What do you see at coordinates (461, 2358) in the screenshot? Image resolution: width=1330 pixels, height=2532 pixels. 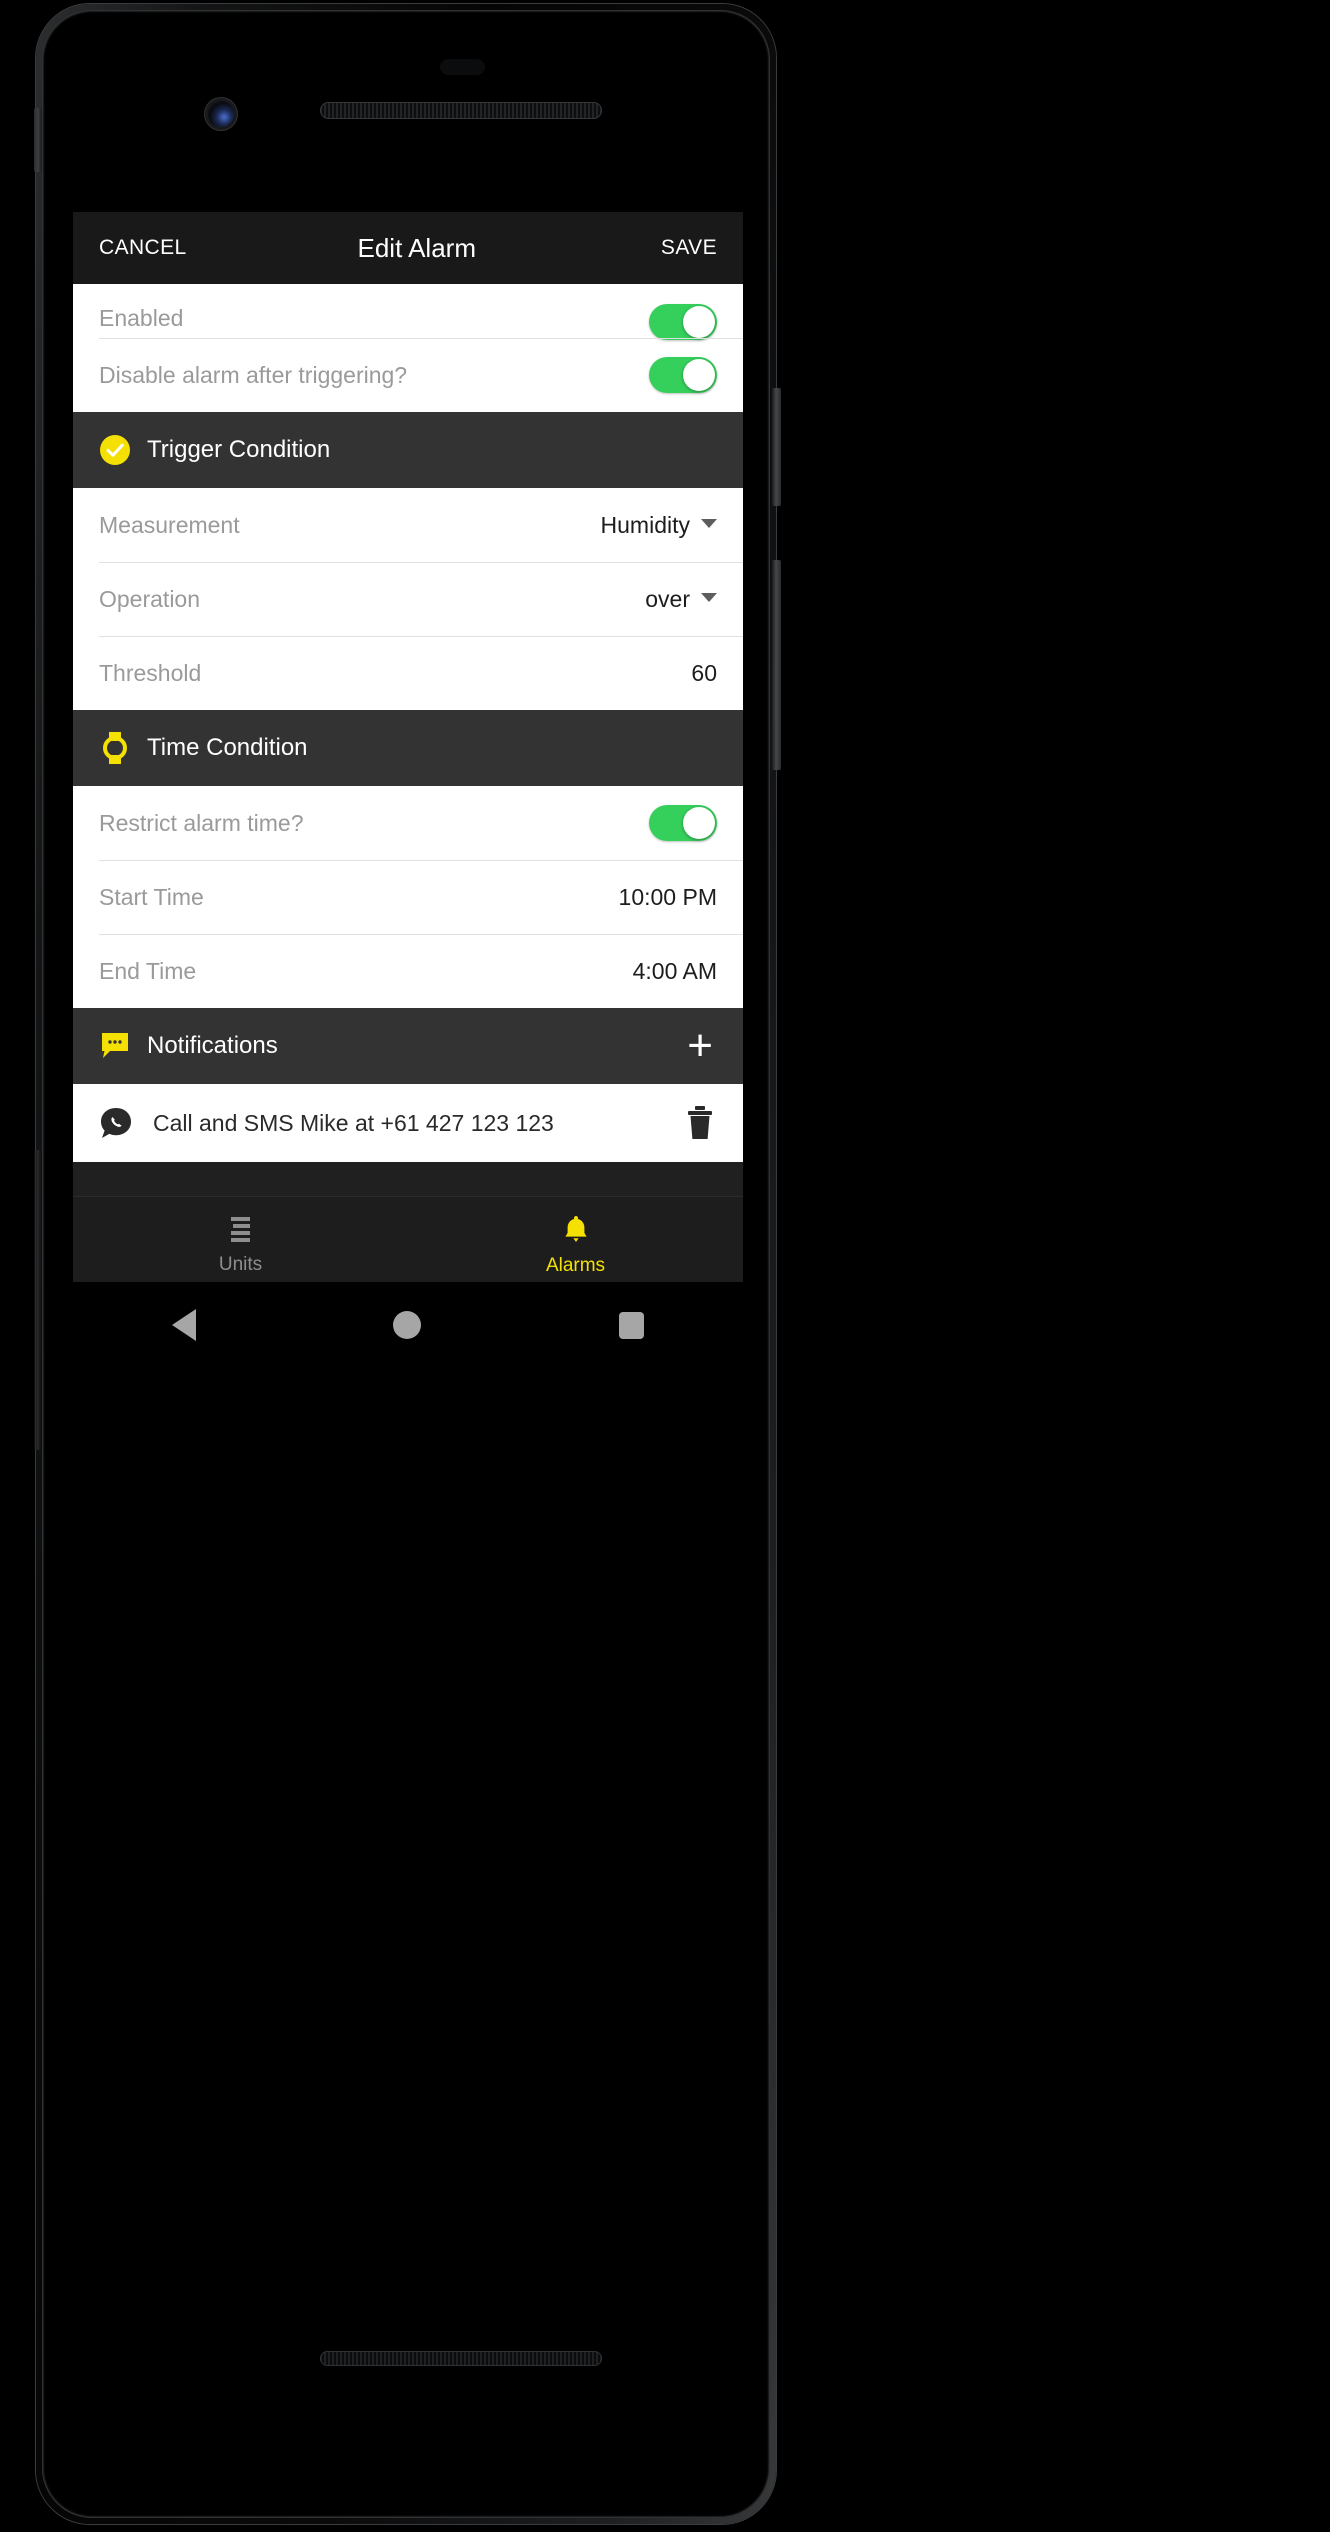 I see `bottom-speaker-grille` at bounding box center [461, 2358].